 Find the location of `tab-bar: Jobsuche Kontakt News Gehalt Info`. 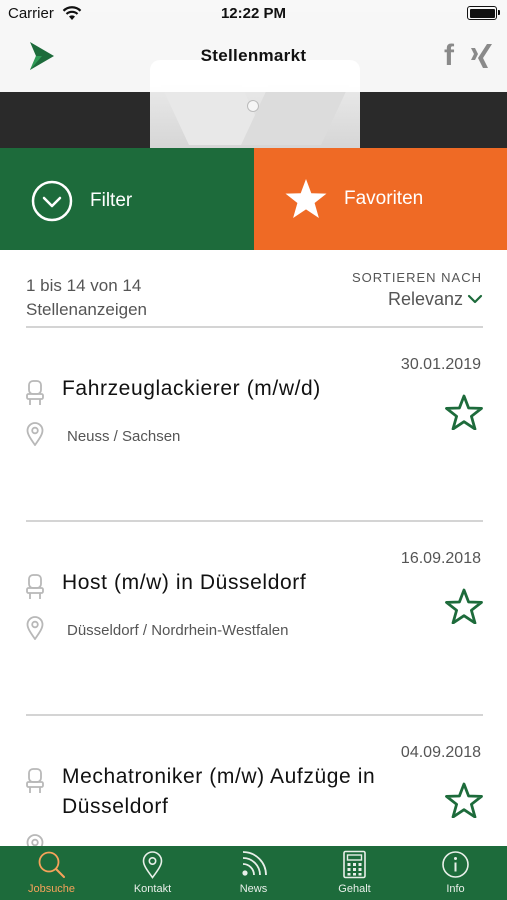

tab-bar: Jobsuche Kontakt News Gehalt Info is located at coordinates (253, 873).